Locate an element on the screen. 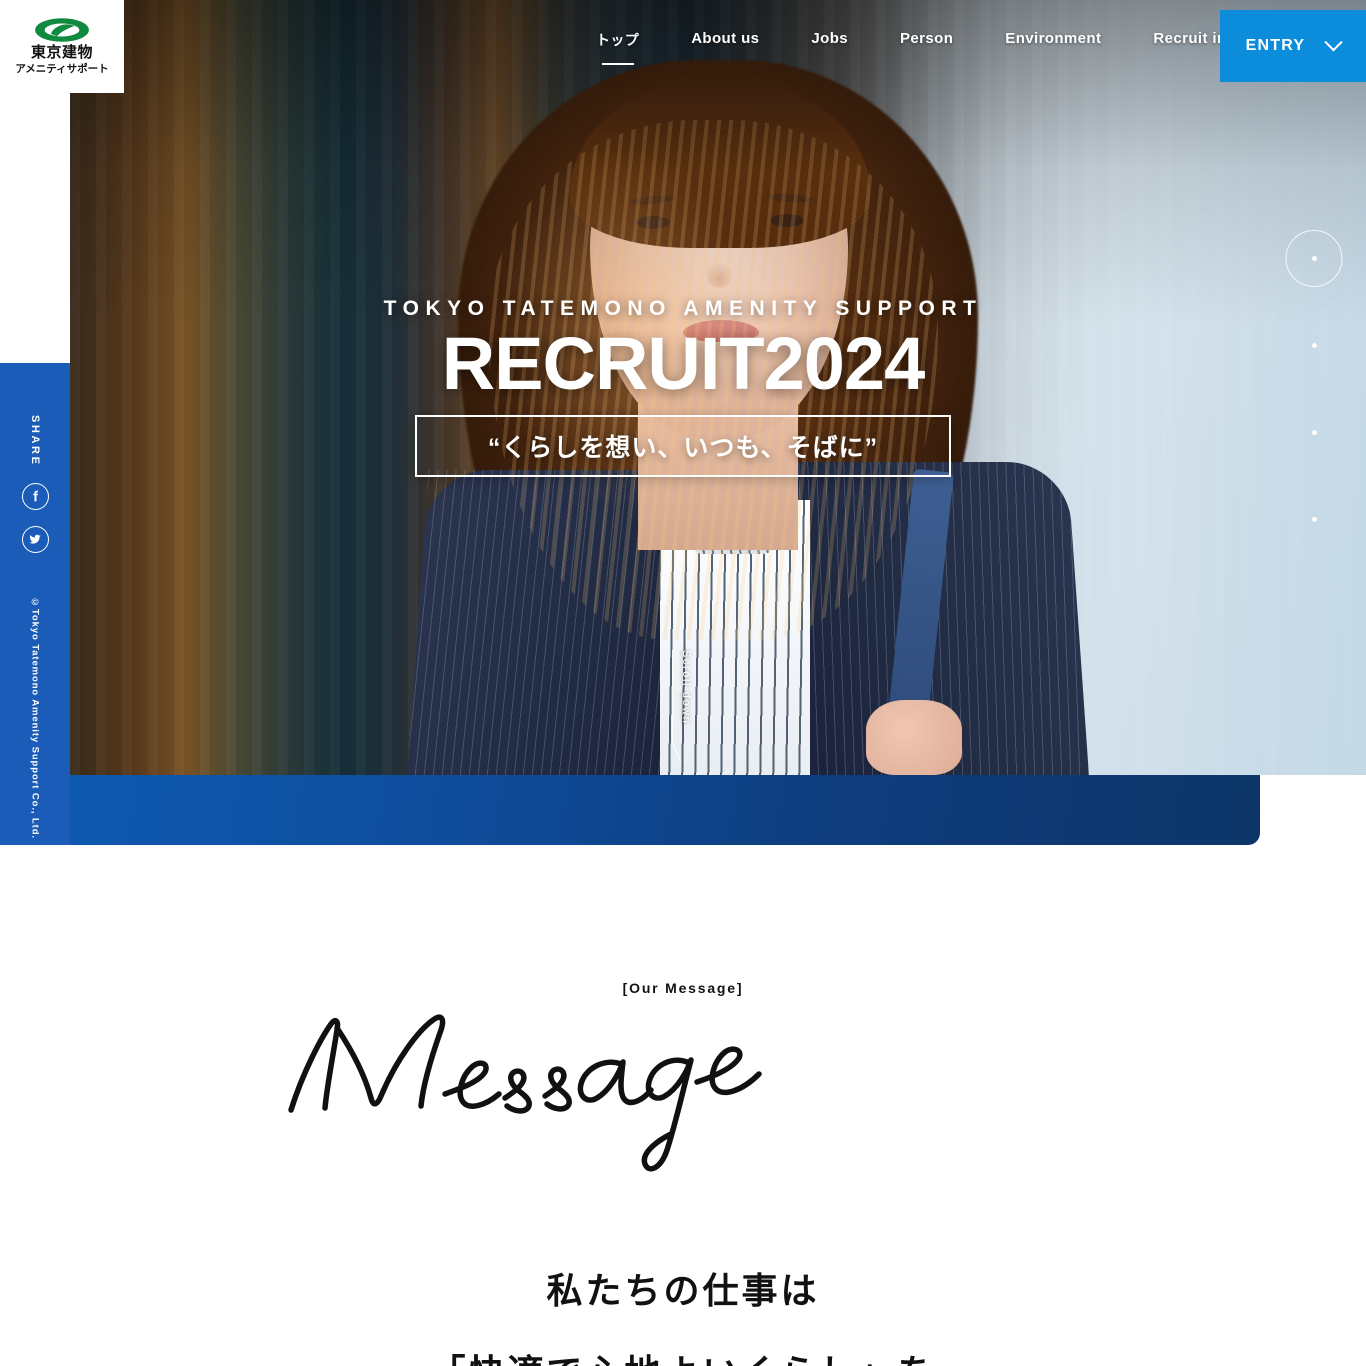 Image resolution: width=1366 pixels, height=1366 pixels. nav-label-top: トップ is located at coordinates (618, 40).